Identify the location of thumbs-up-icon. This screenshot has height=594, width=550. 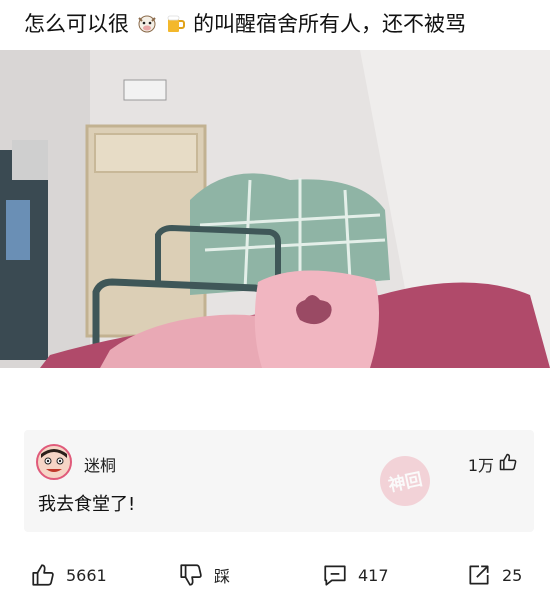
(43, 575).